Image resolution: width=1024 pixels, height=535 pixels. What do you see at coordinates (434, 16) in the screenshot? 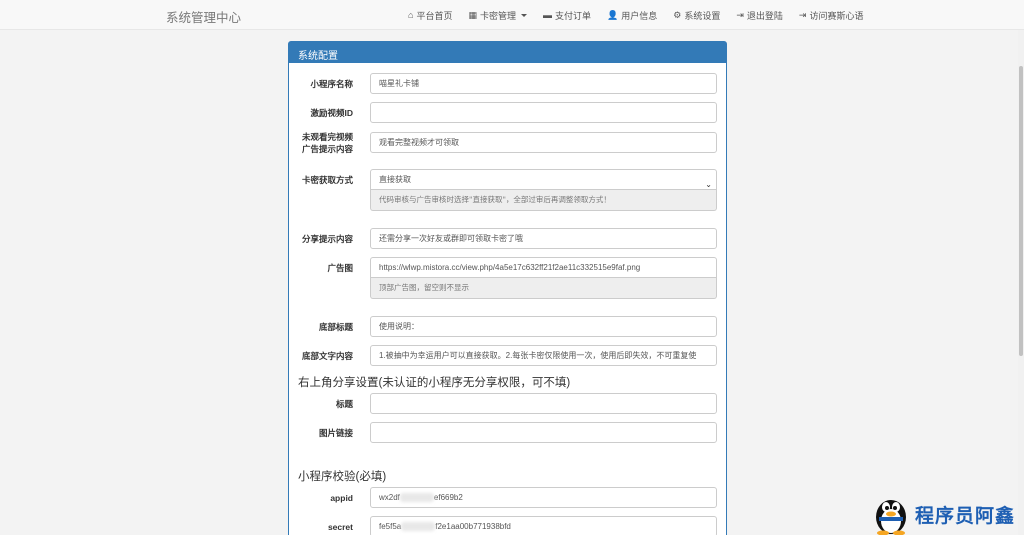
I see `nav-label: 平台首页` at bounding box center [434, 16].